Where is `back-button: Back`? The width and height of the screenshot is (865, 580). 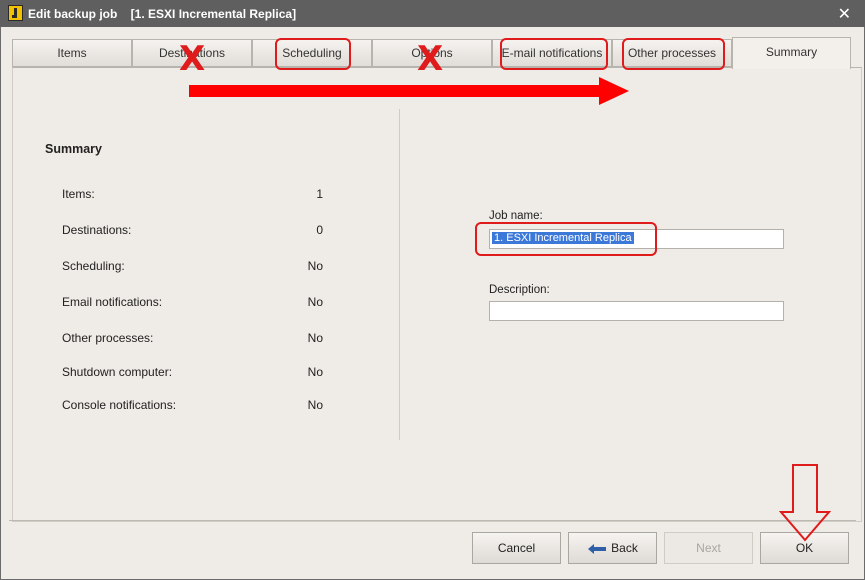
back-button: Back is located at coordinates (612, 548).